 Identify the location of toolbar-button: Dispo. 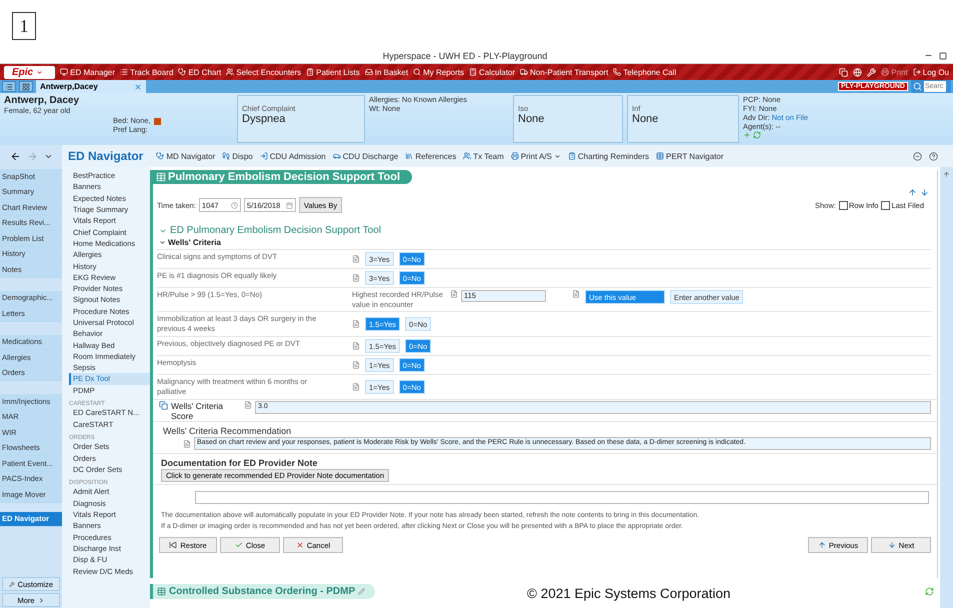
(237, 156).